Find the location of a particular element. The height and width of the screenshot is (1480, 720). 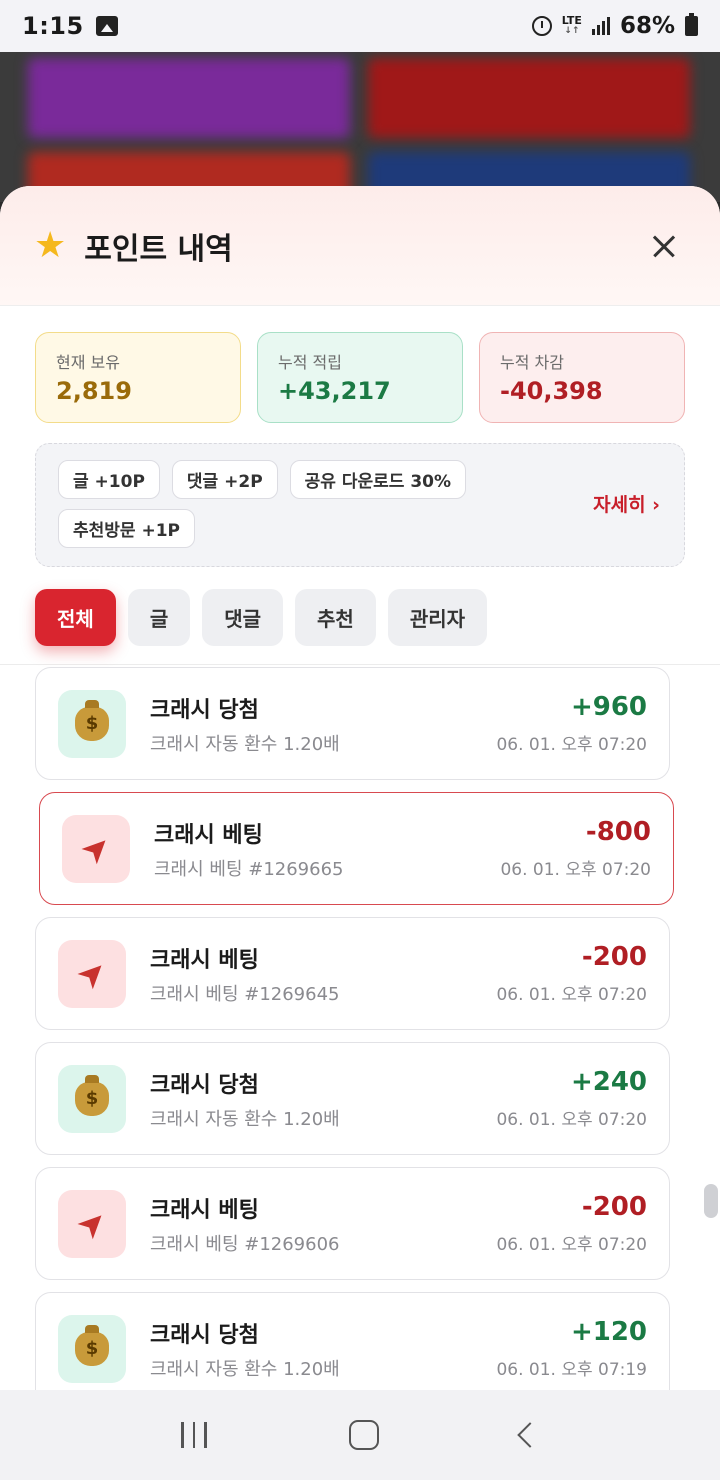

summary-cards: 현재 보유 2,819 누적 적립 +43,217 누적 차감 -40,398 is located at coordinates (360, 364).